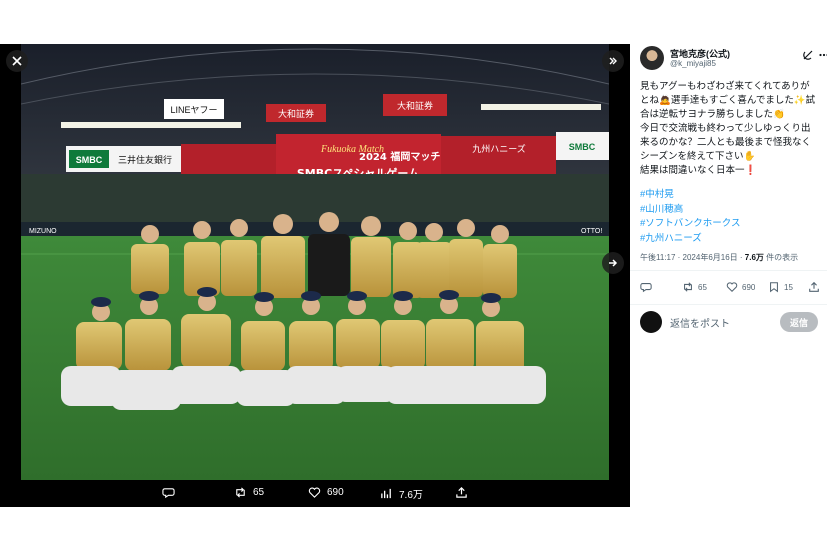  What do you see at coordinates (702, 287) in the screenshot?
I see `repost-count: 65` at bounding box center [702, 287].